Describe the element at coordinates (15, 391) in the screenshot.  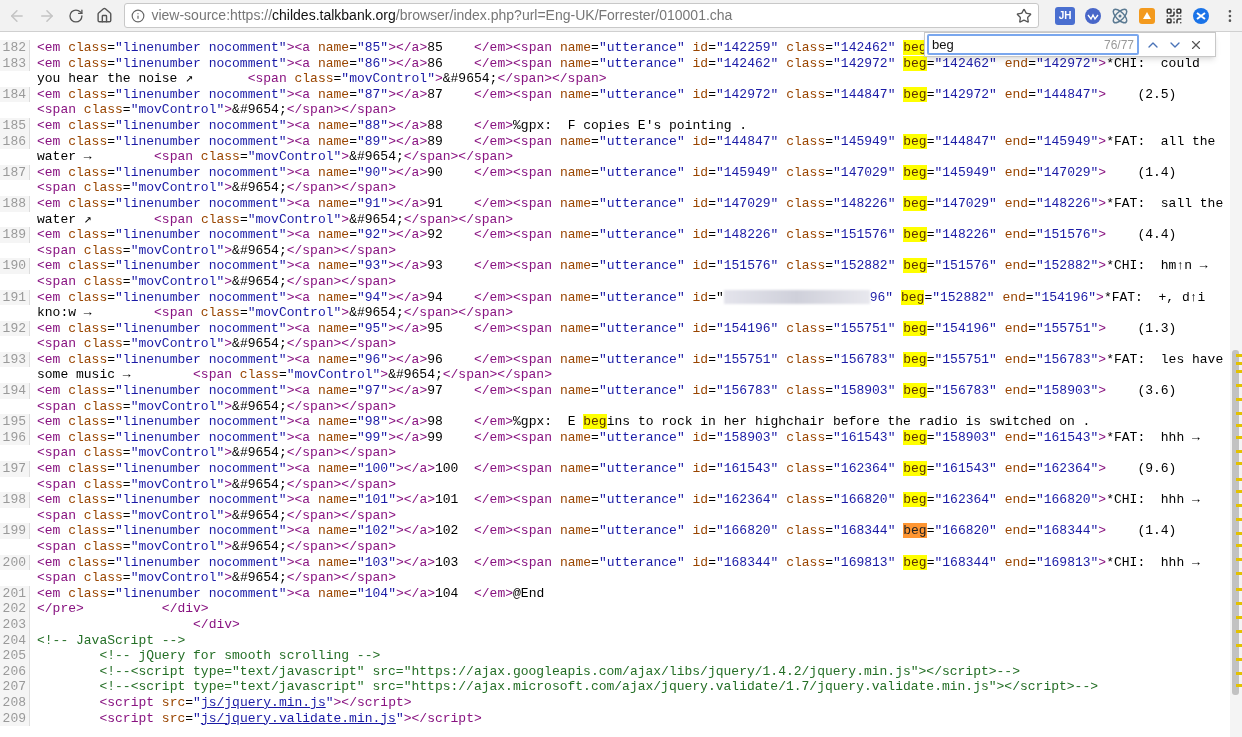
I see `line-number: 194` at that location.